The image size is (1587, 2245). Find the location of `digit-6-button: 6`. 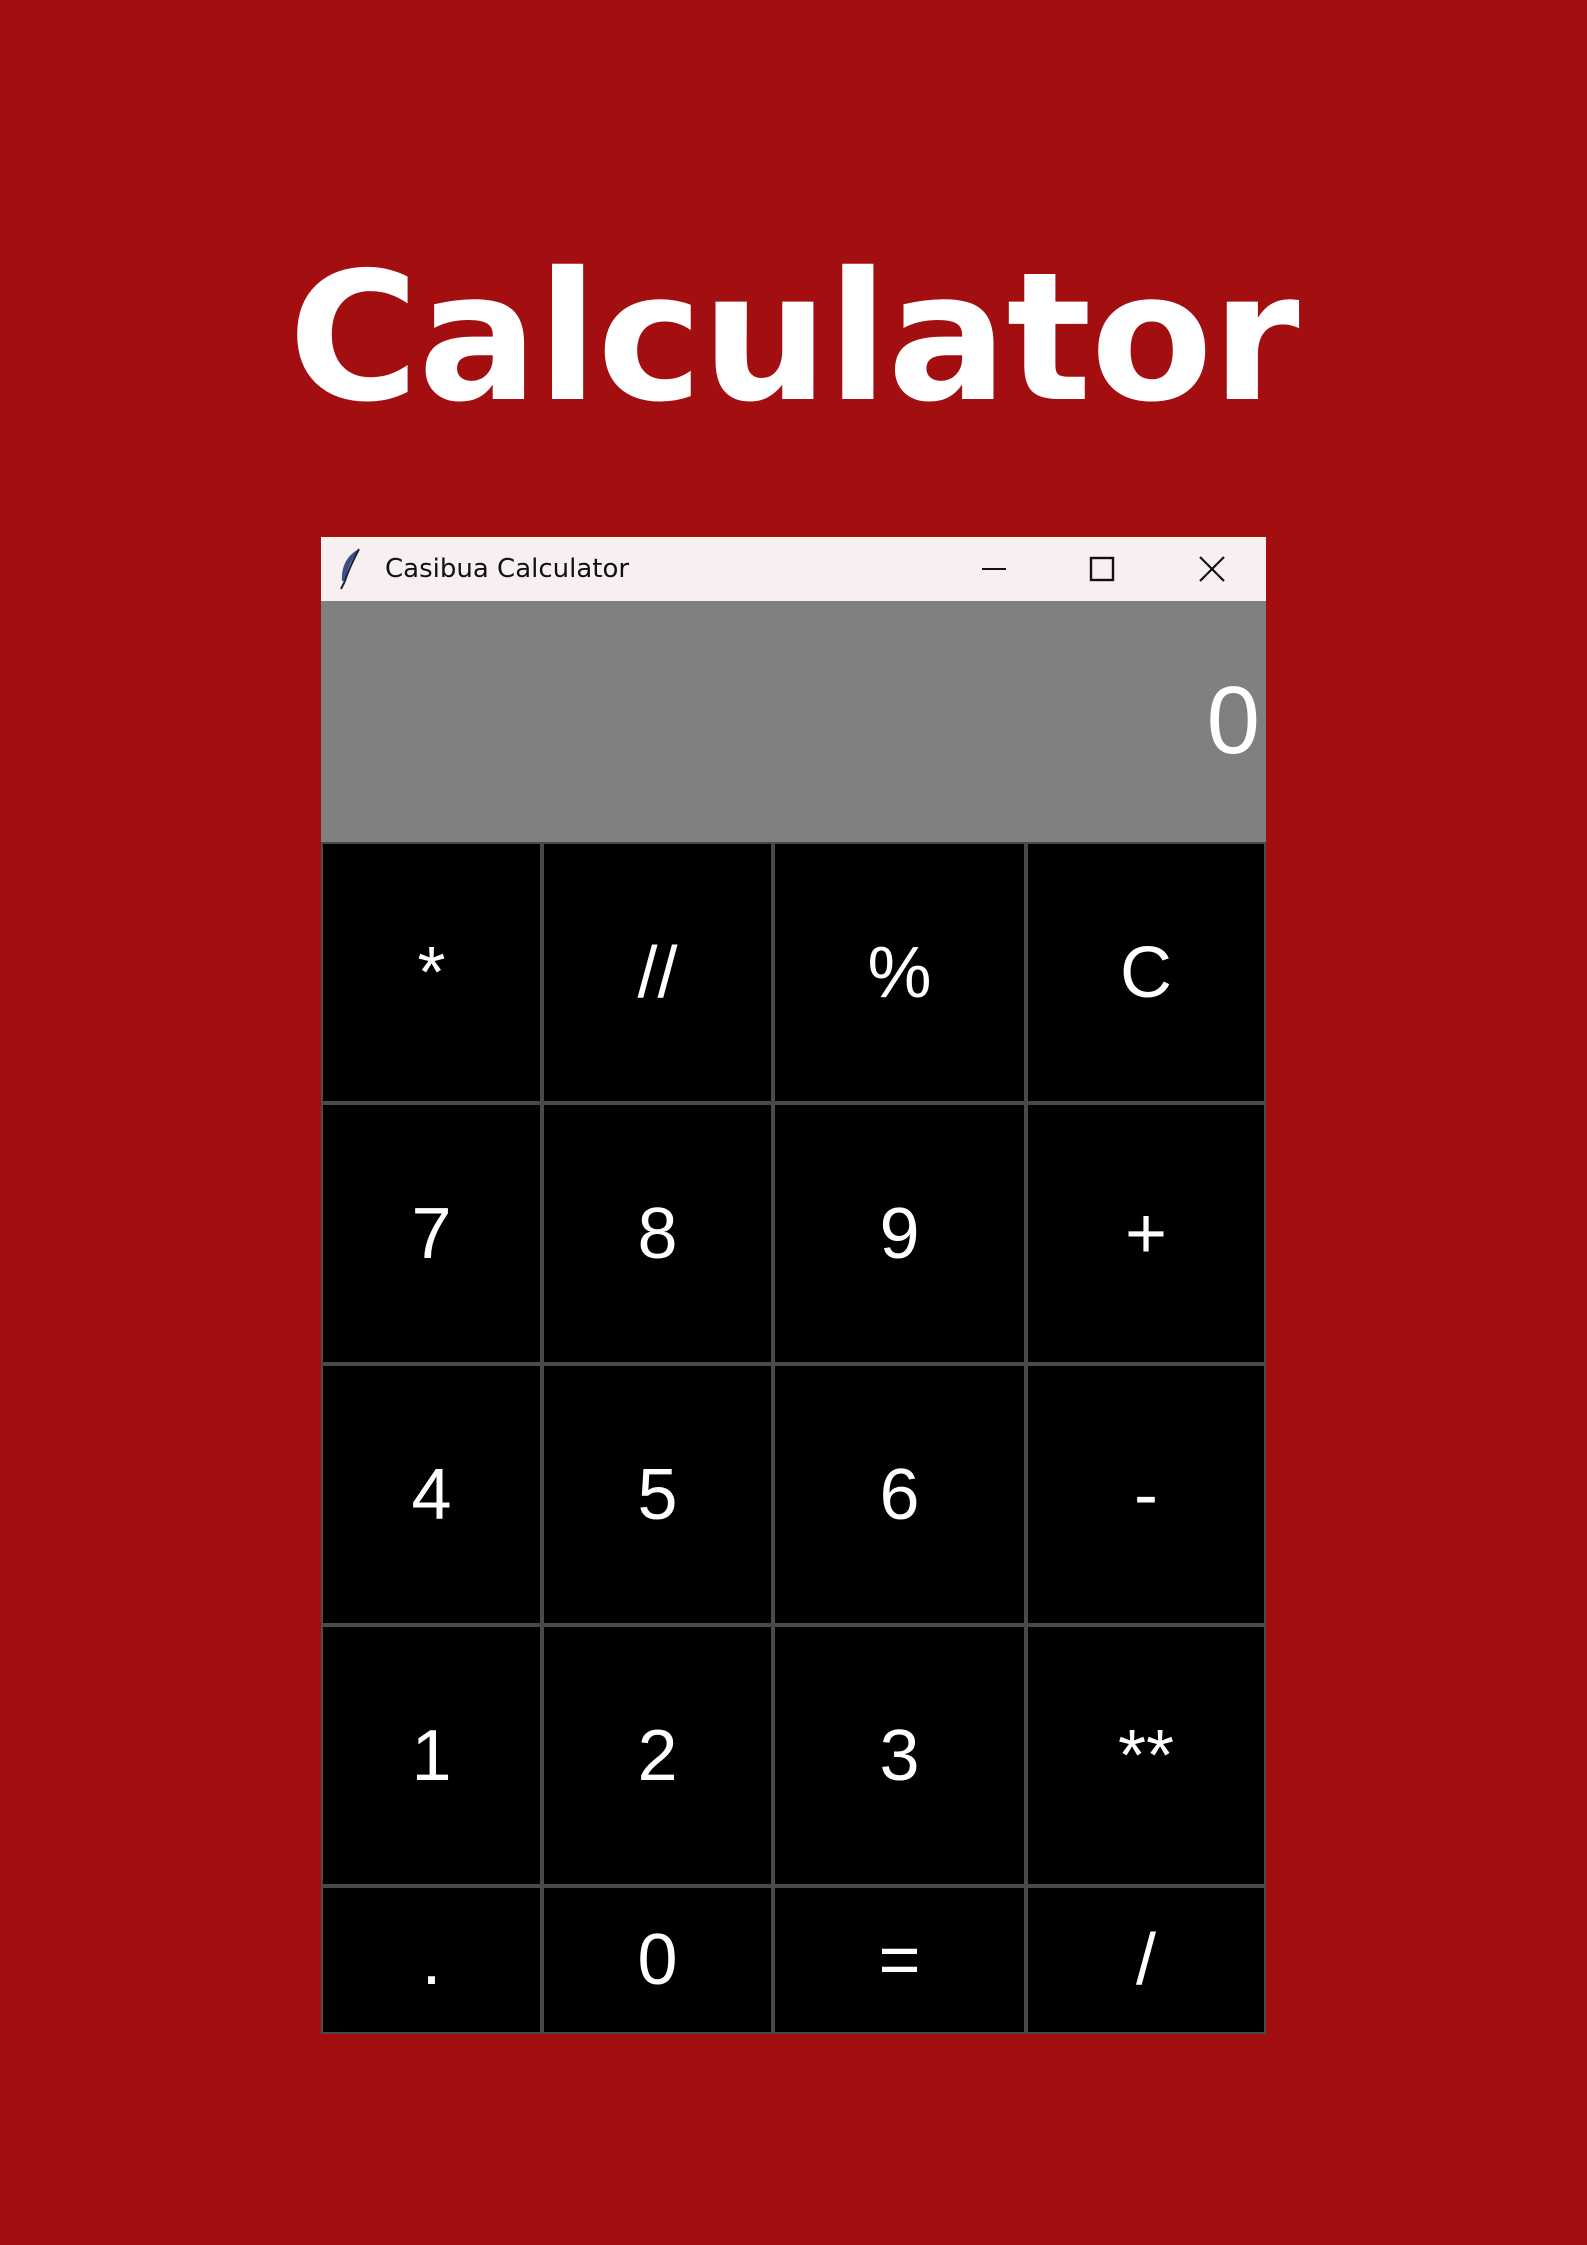

digit-6-button: 6 is located at coordinates (899, 1494).